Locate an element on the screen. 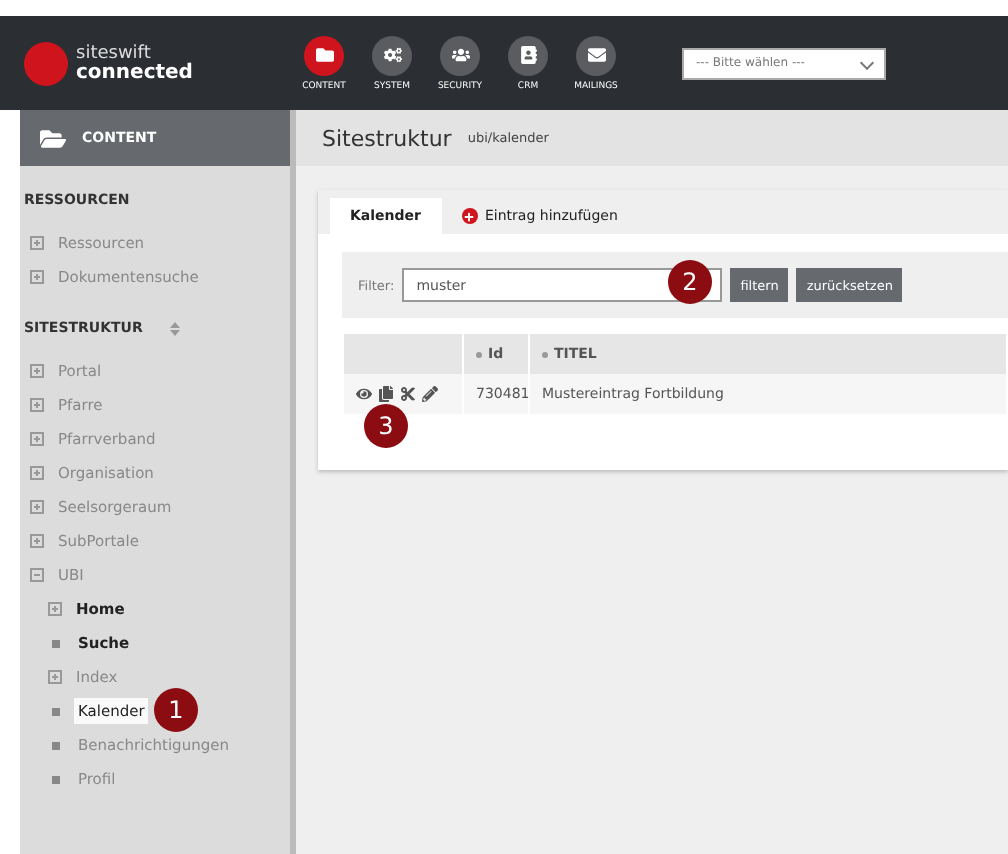 This screenshot has height=854, width=1008. users-icon is located at coordinates (460, 55).